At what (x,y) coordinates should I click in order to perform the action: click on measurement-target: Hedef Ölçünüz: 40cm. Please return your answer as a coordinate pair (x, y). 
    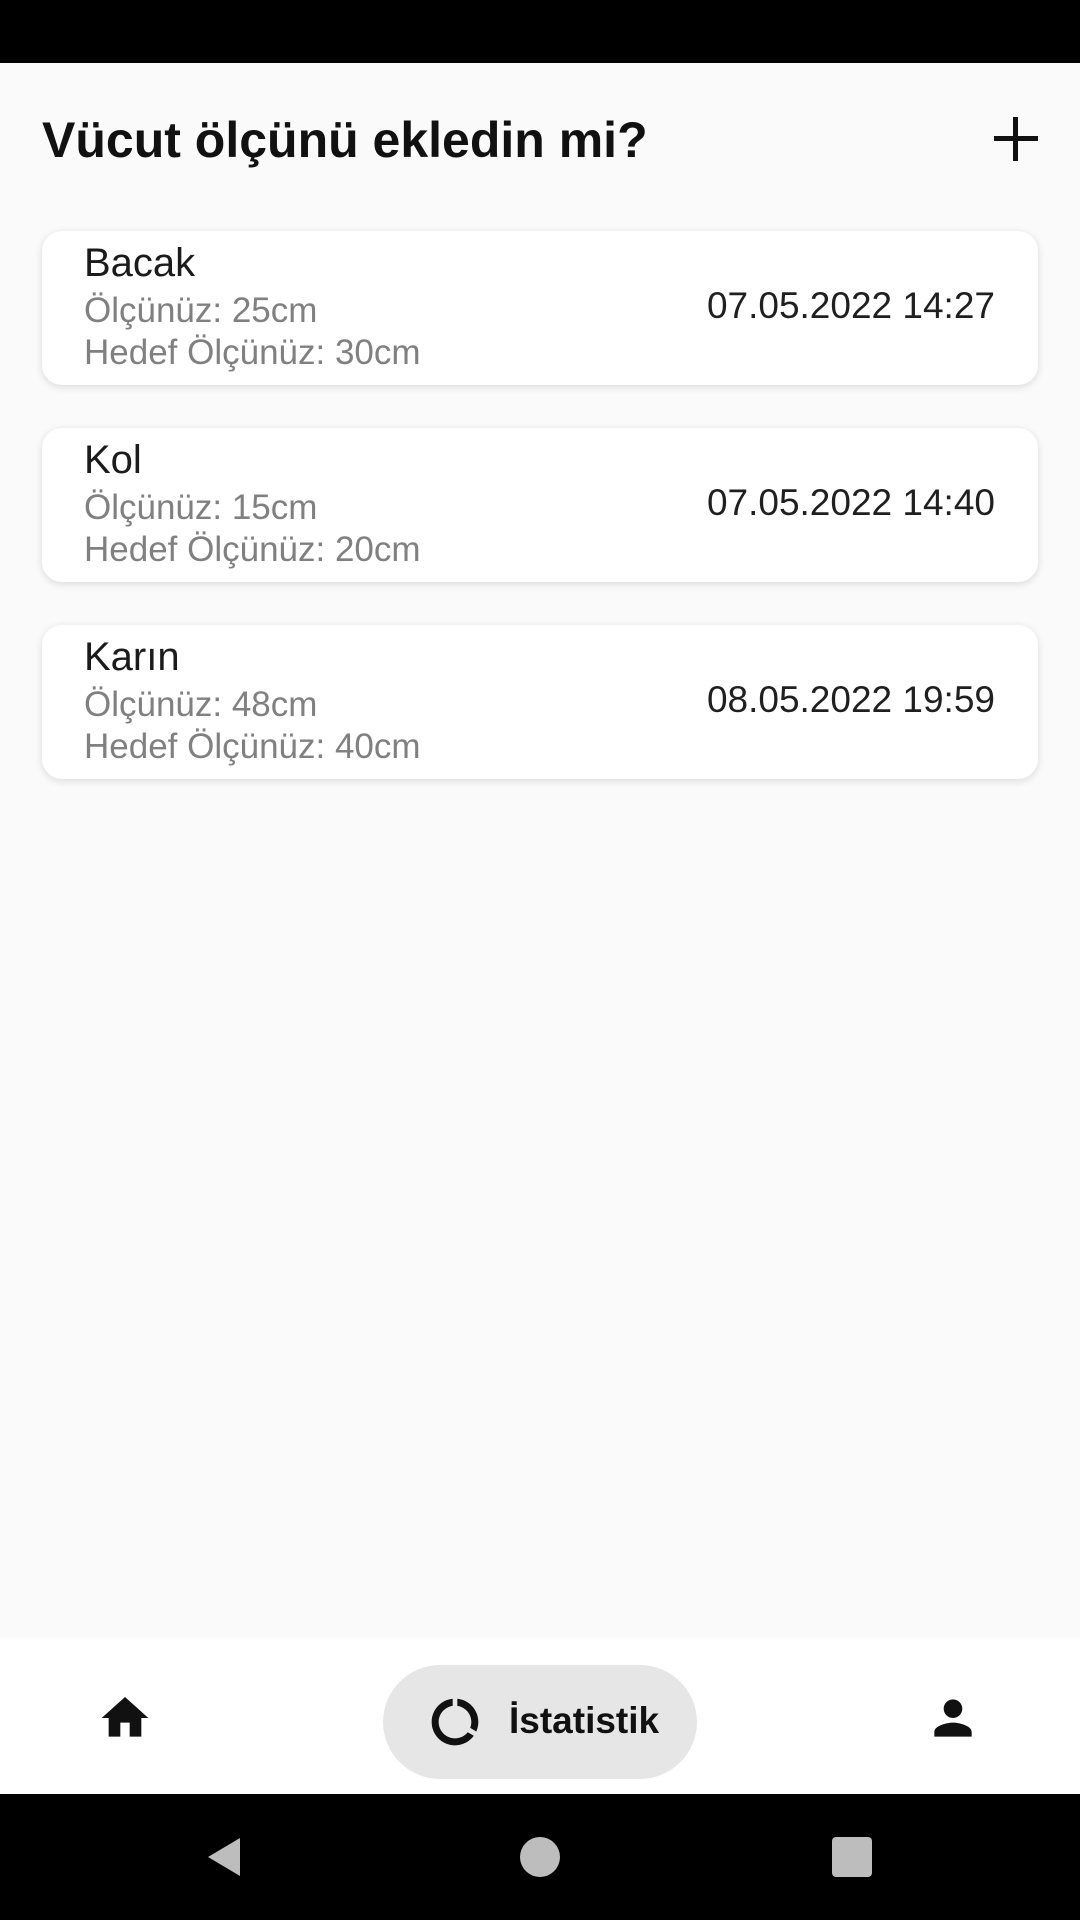
    Looking at the image, I should click on (252, 746).